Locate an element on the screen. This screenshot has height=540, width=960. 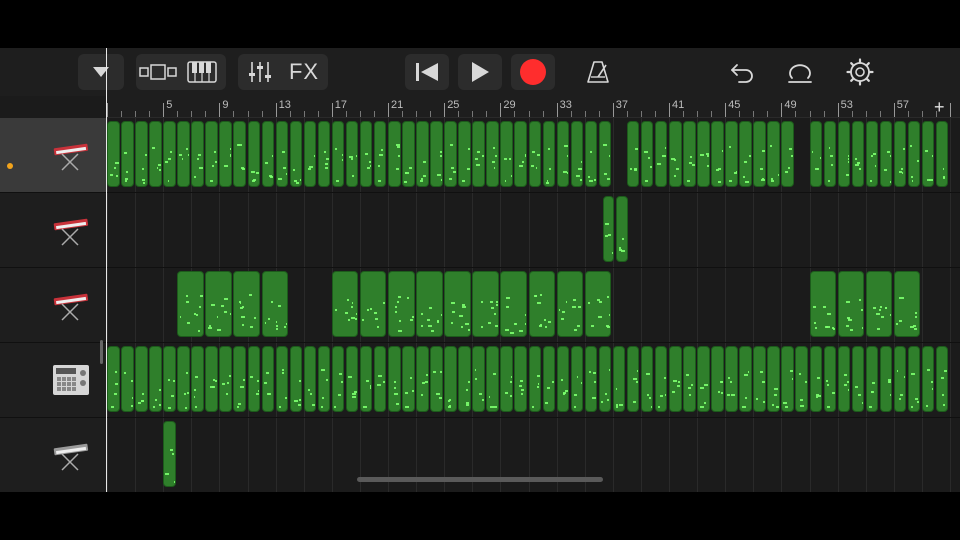
browser-button is located at coordinates (101, 72).